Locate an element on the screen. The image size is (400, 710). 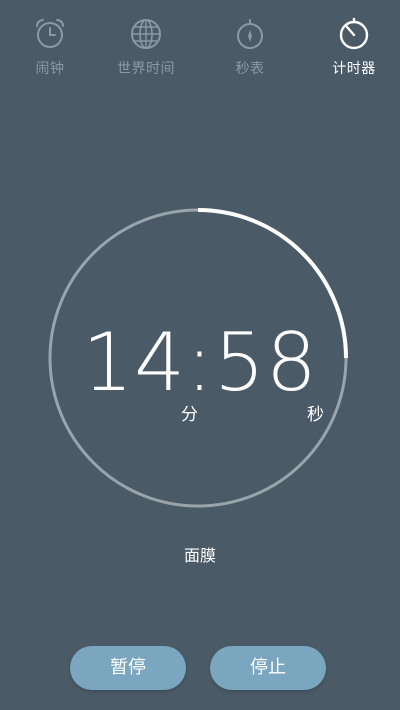
pause-button: 暂停 is located at coordinates (128, 668).